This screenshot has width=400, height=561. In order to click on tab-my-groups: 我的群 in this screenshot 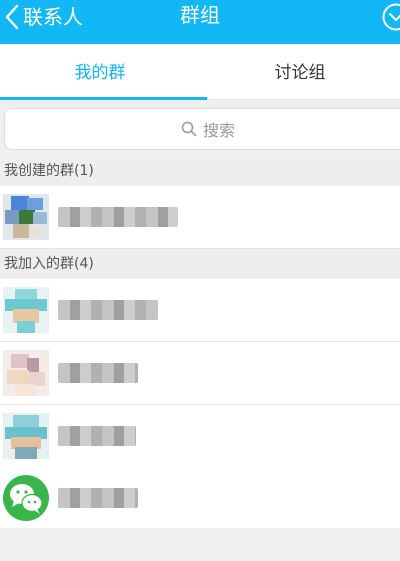, I will do `click(100, 71)`.